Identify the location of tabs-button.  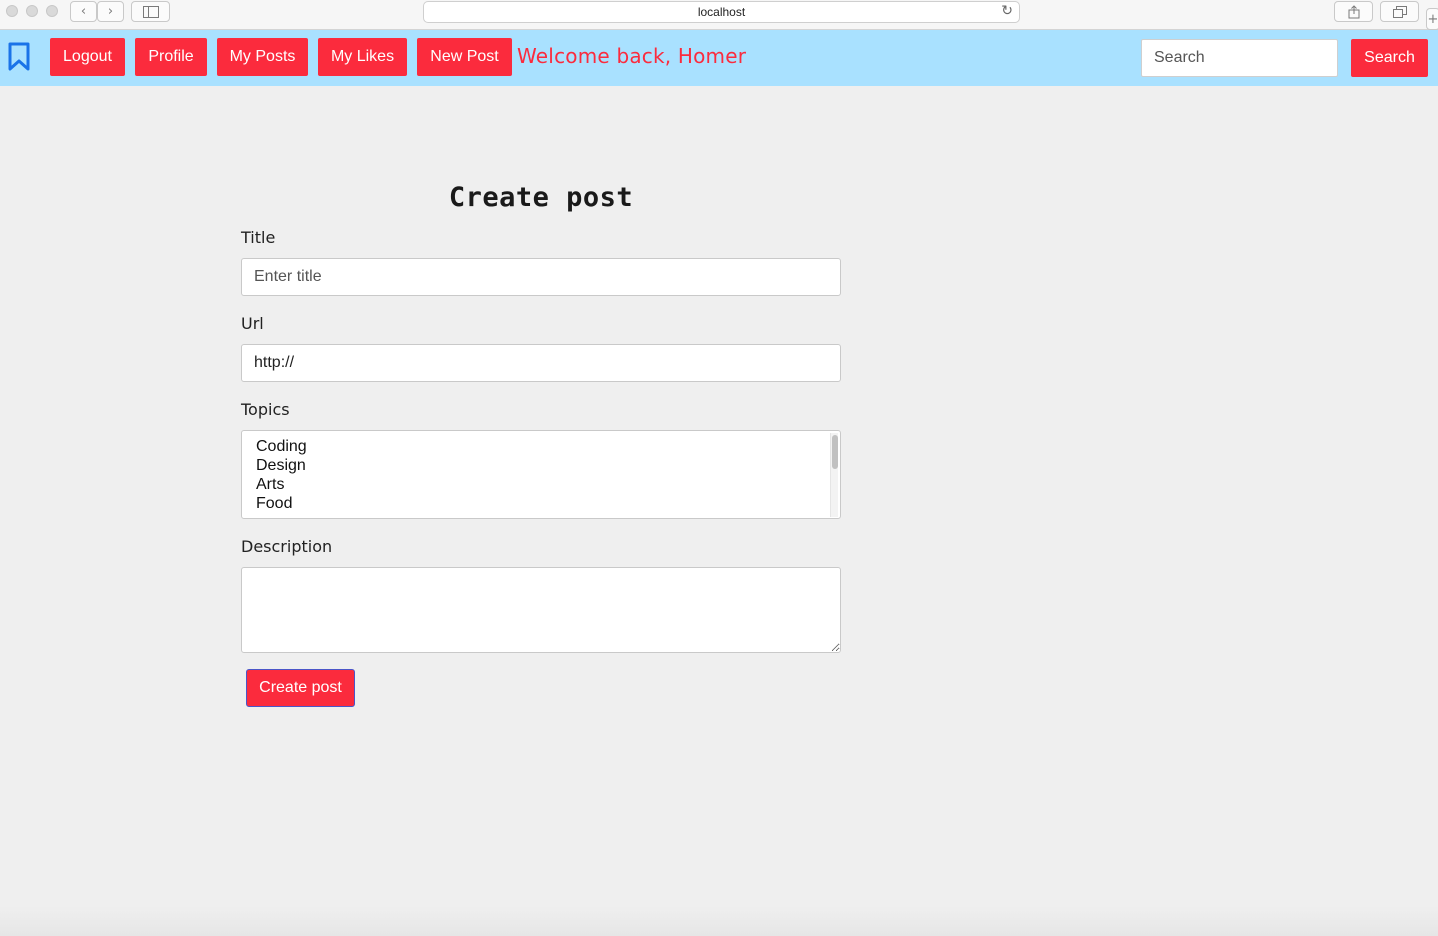
(1399, 11).